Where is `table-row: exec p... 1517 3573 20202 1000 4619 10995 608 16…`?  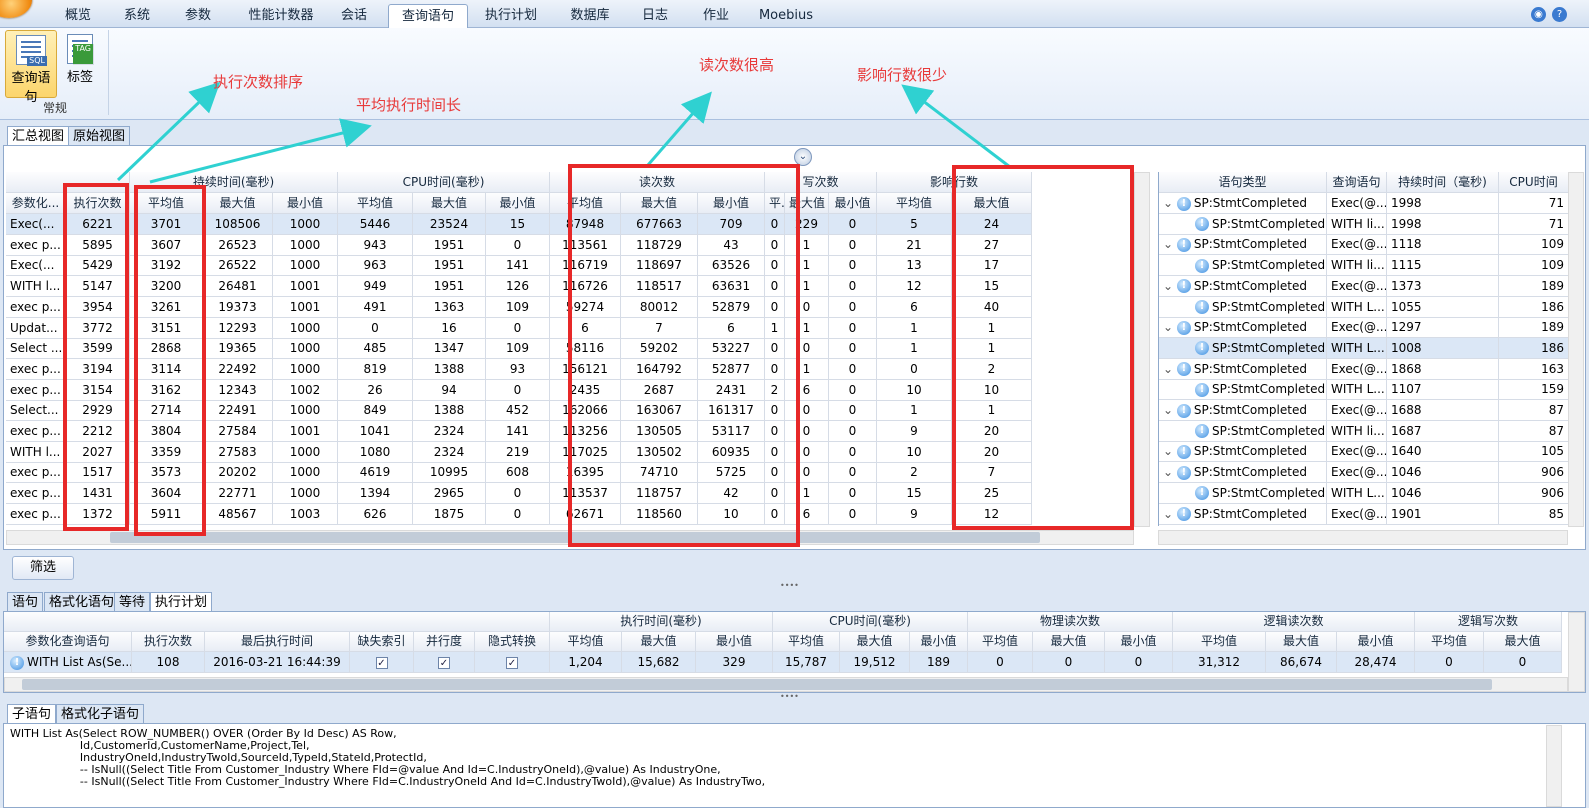
table-row: exec p... 1517 3573 20202 1000 4619 10995 608 16… is located at coordinates (519, 473).